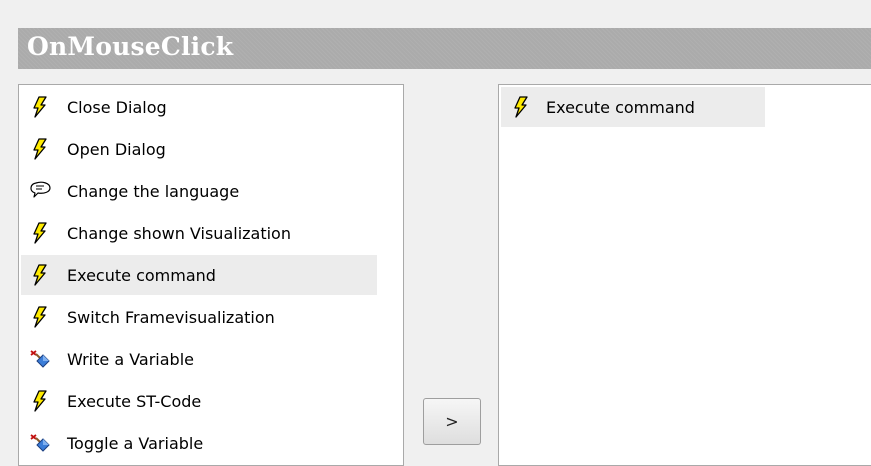  Describe the element at coordinates (179, 233) in the screenshot. I see `action-label: Change shown Visualization` at that location.